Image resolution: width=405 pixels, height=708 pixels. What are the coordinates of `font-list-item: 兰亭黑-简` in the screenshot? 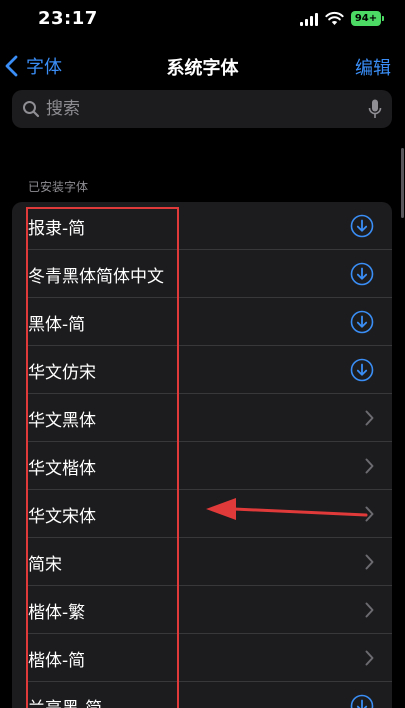 It's located at (202, 695).